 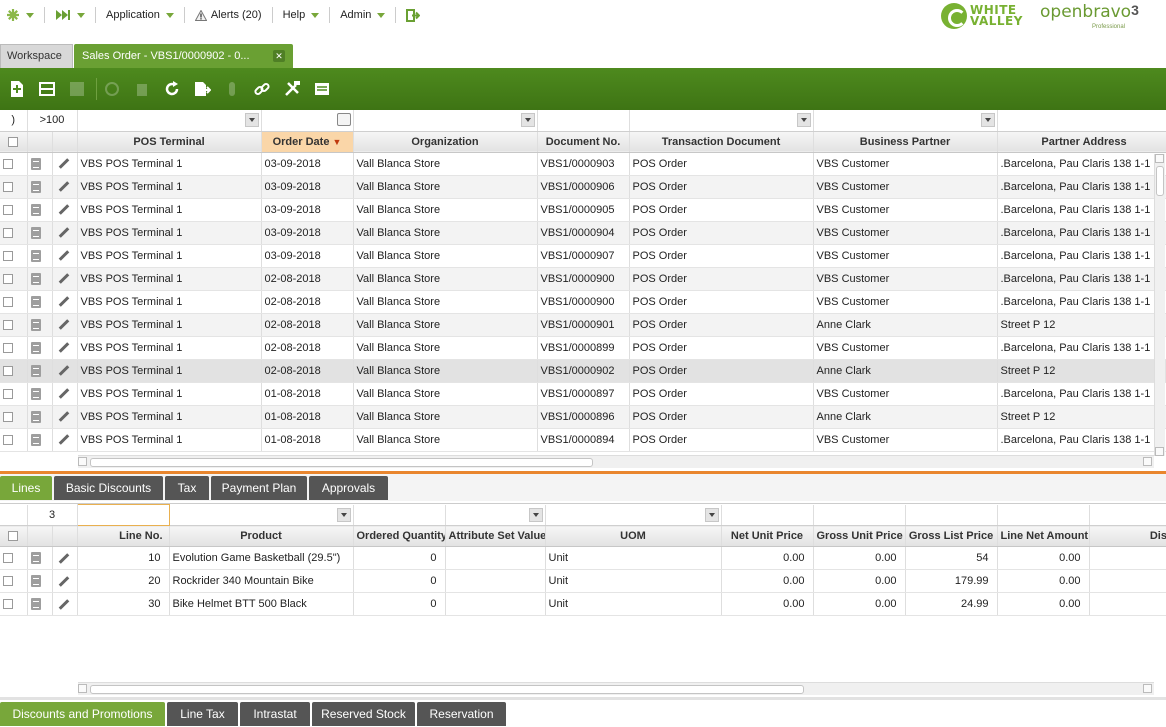 I want to click on cell-document-no: VBS1/0000897, so click(x=583, y=394).